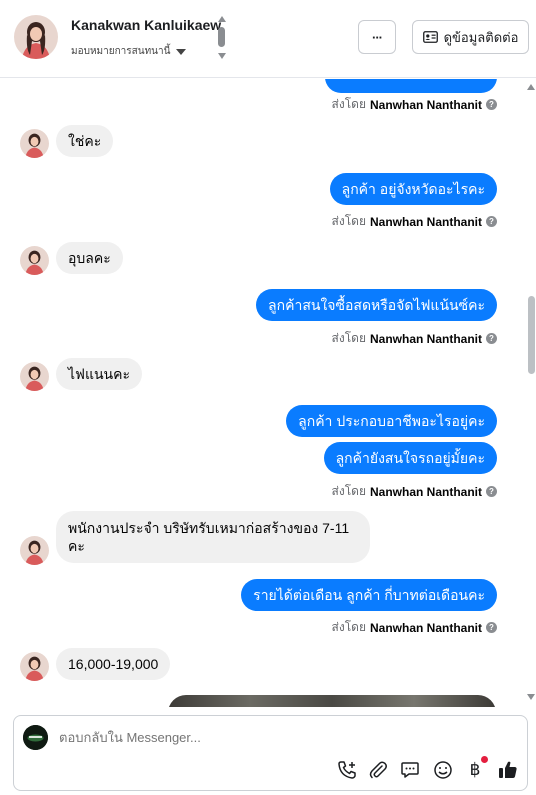 The image size is (536, 795). I want to click on incoming-message: 16,000-19,000, so click(113, 664).